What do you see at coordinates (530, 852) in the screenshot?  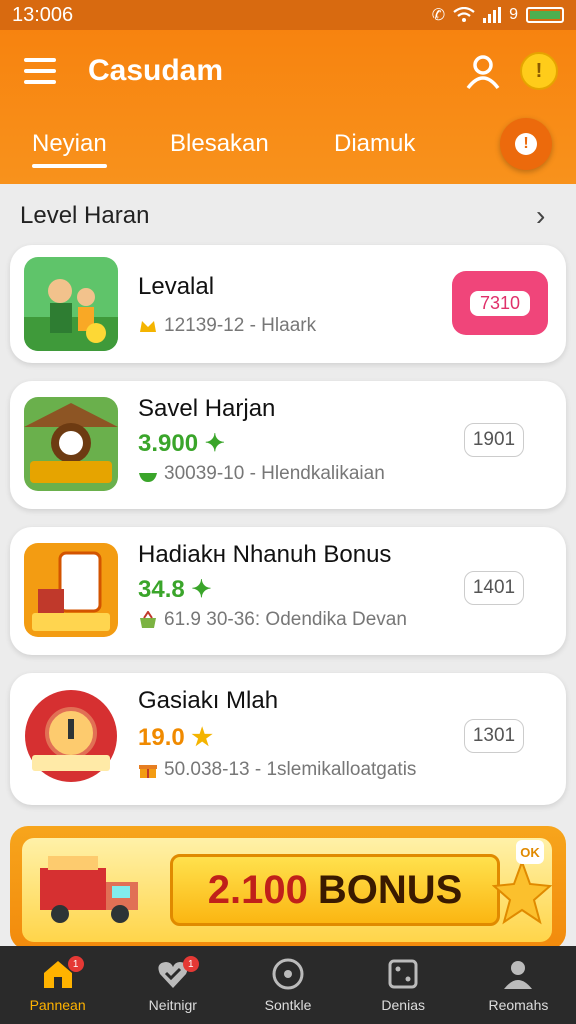 I see `banner-close-button: OK` at bounding box center [530, 852].